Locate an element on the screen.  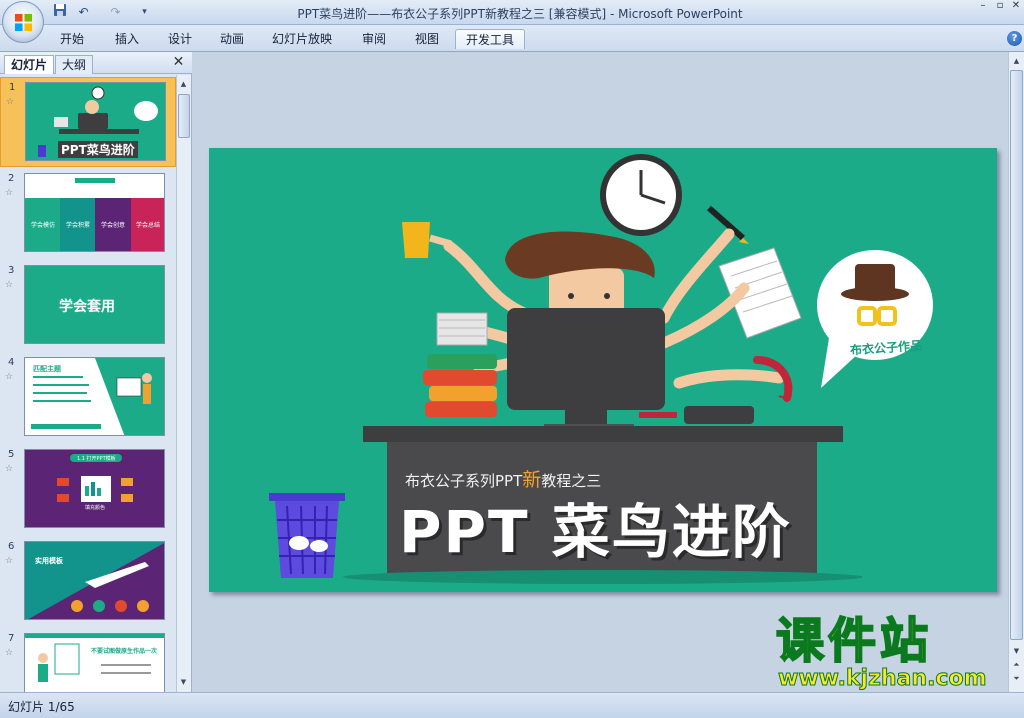
slide-number: 7 is located at coordinates (11, 638).